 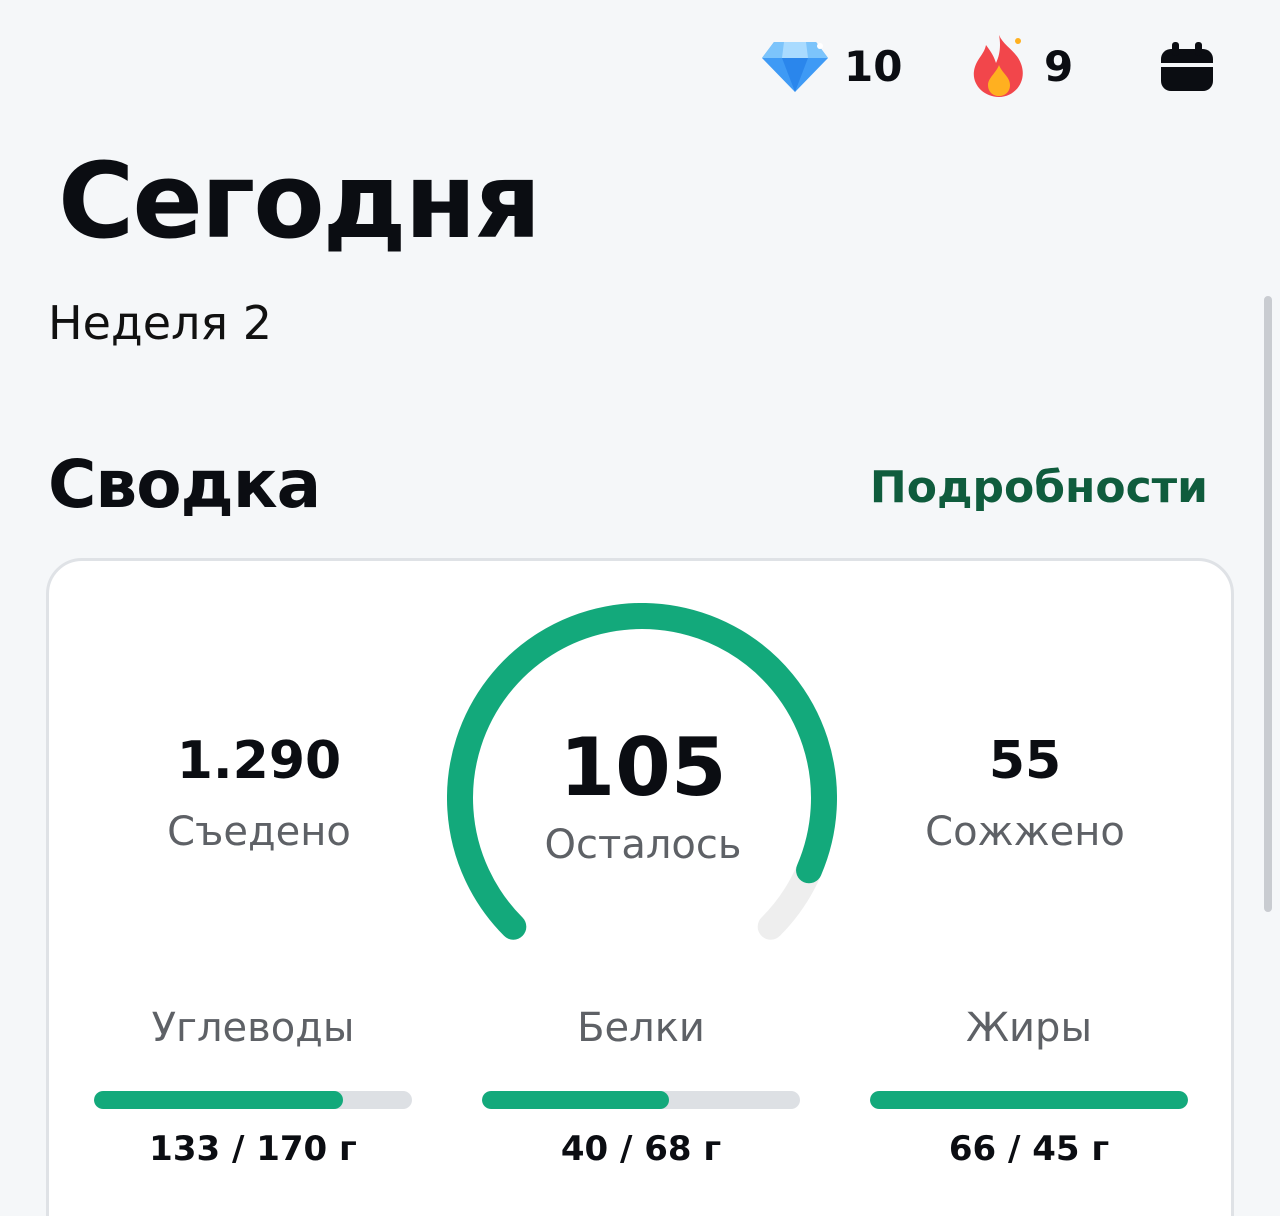 What do you see at coordinates (831, 66) in the screenshot?
I see `gems-counter: 10` at bounding box center [831, 66].